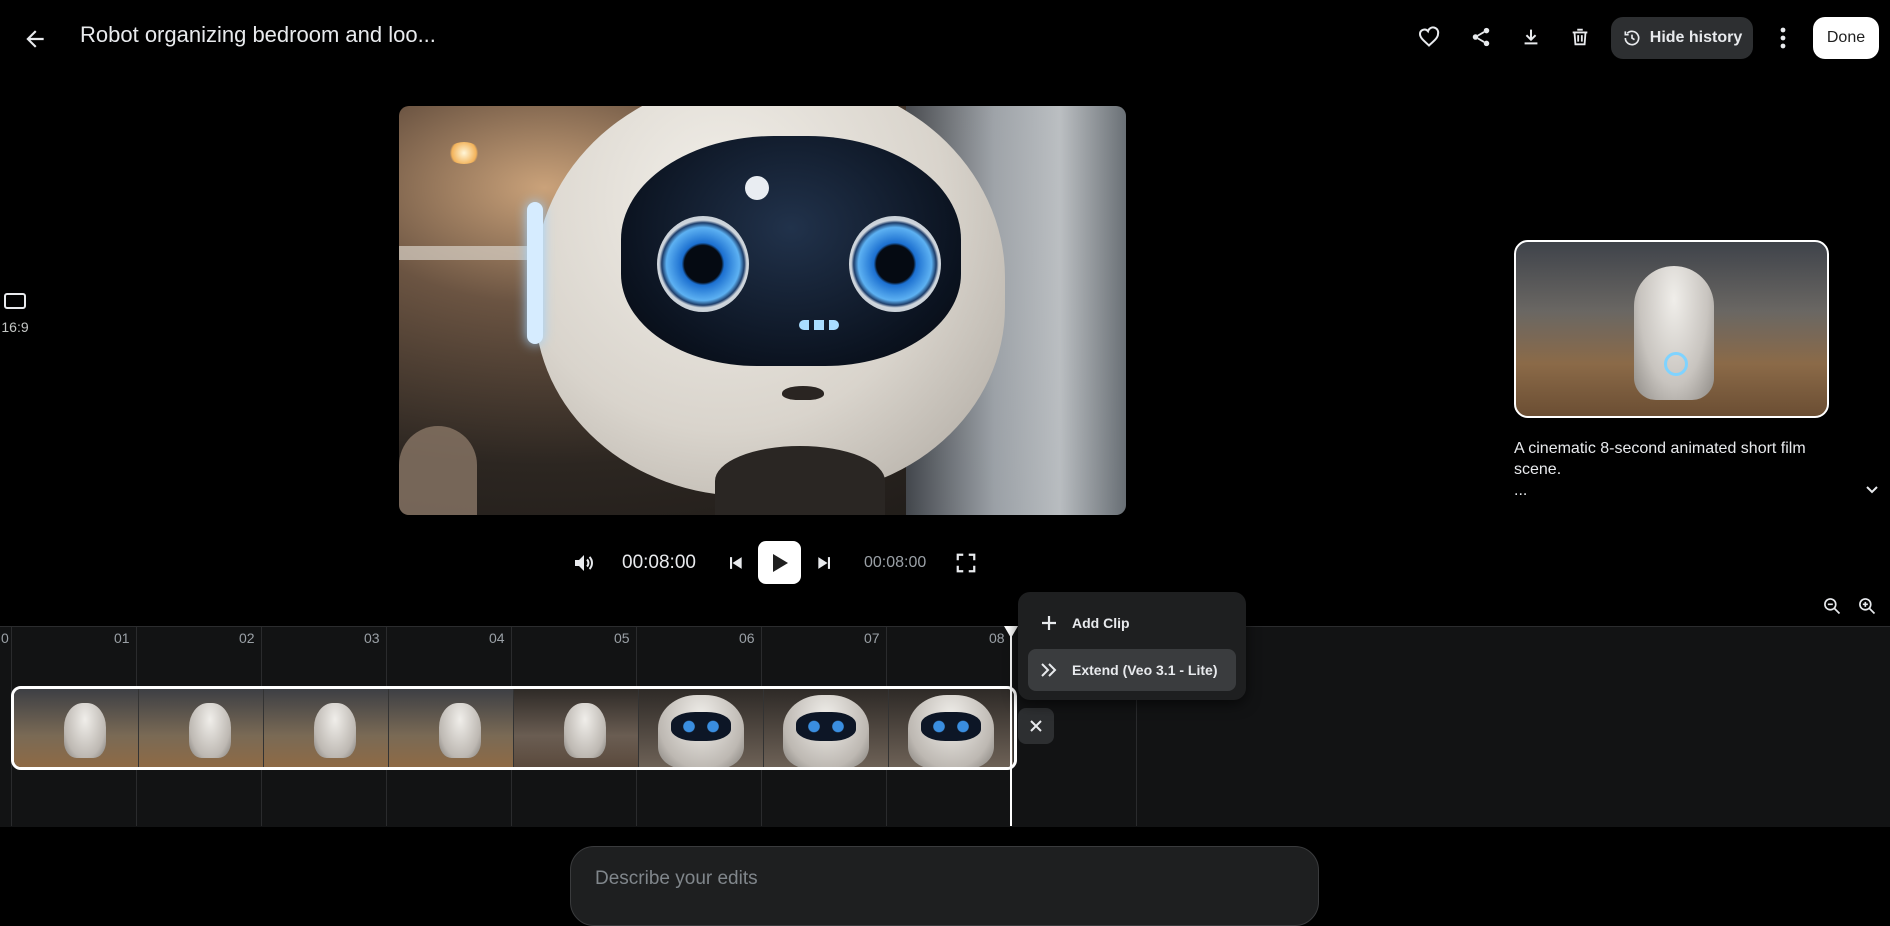 The height and width of the screenshot is (926, 1890). What do you see at coordinates (800, 480) in the screenshot?
I see `robot-neck` at bounding box center [800, 480].